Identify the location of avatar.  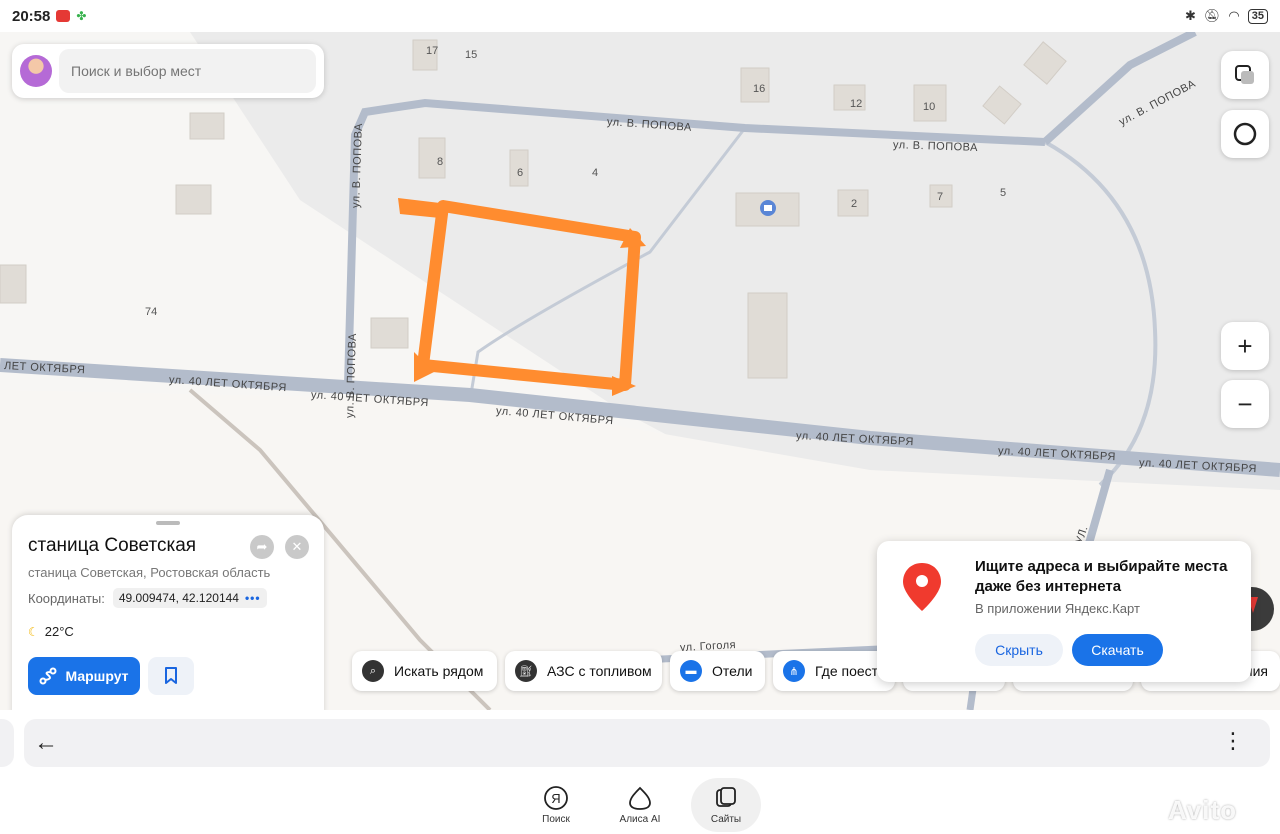
(36, 71).